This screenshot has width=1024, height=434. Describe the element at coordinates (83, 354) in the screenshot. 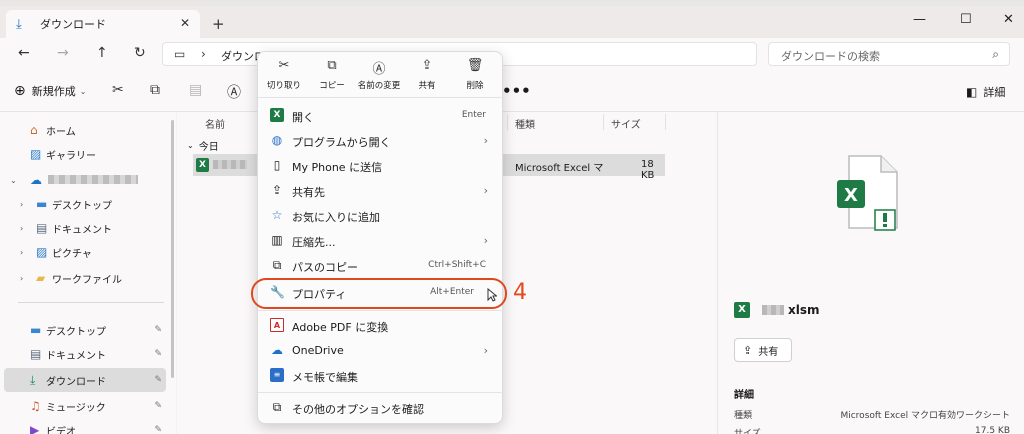

I see `sidebar-pinned-documents: ▤ ドキュメント ✎` at that location.